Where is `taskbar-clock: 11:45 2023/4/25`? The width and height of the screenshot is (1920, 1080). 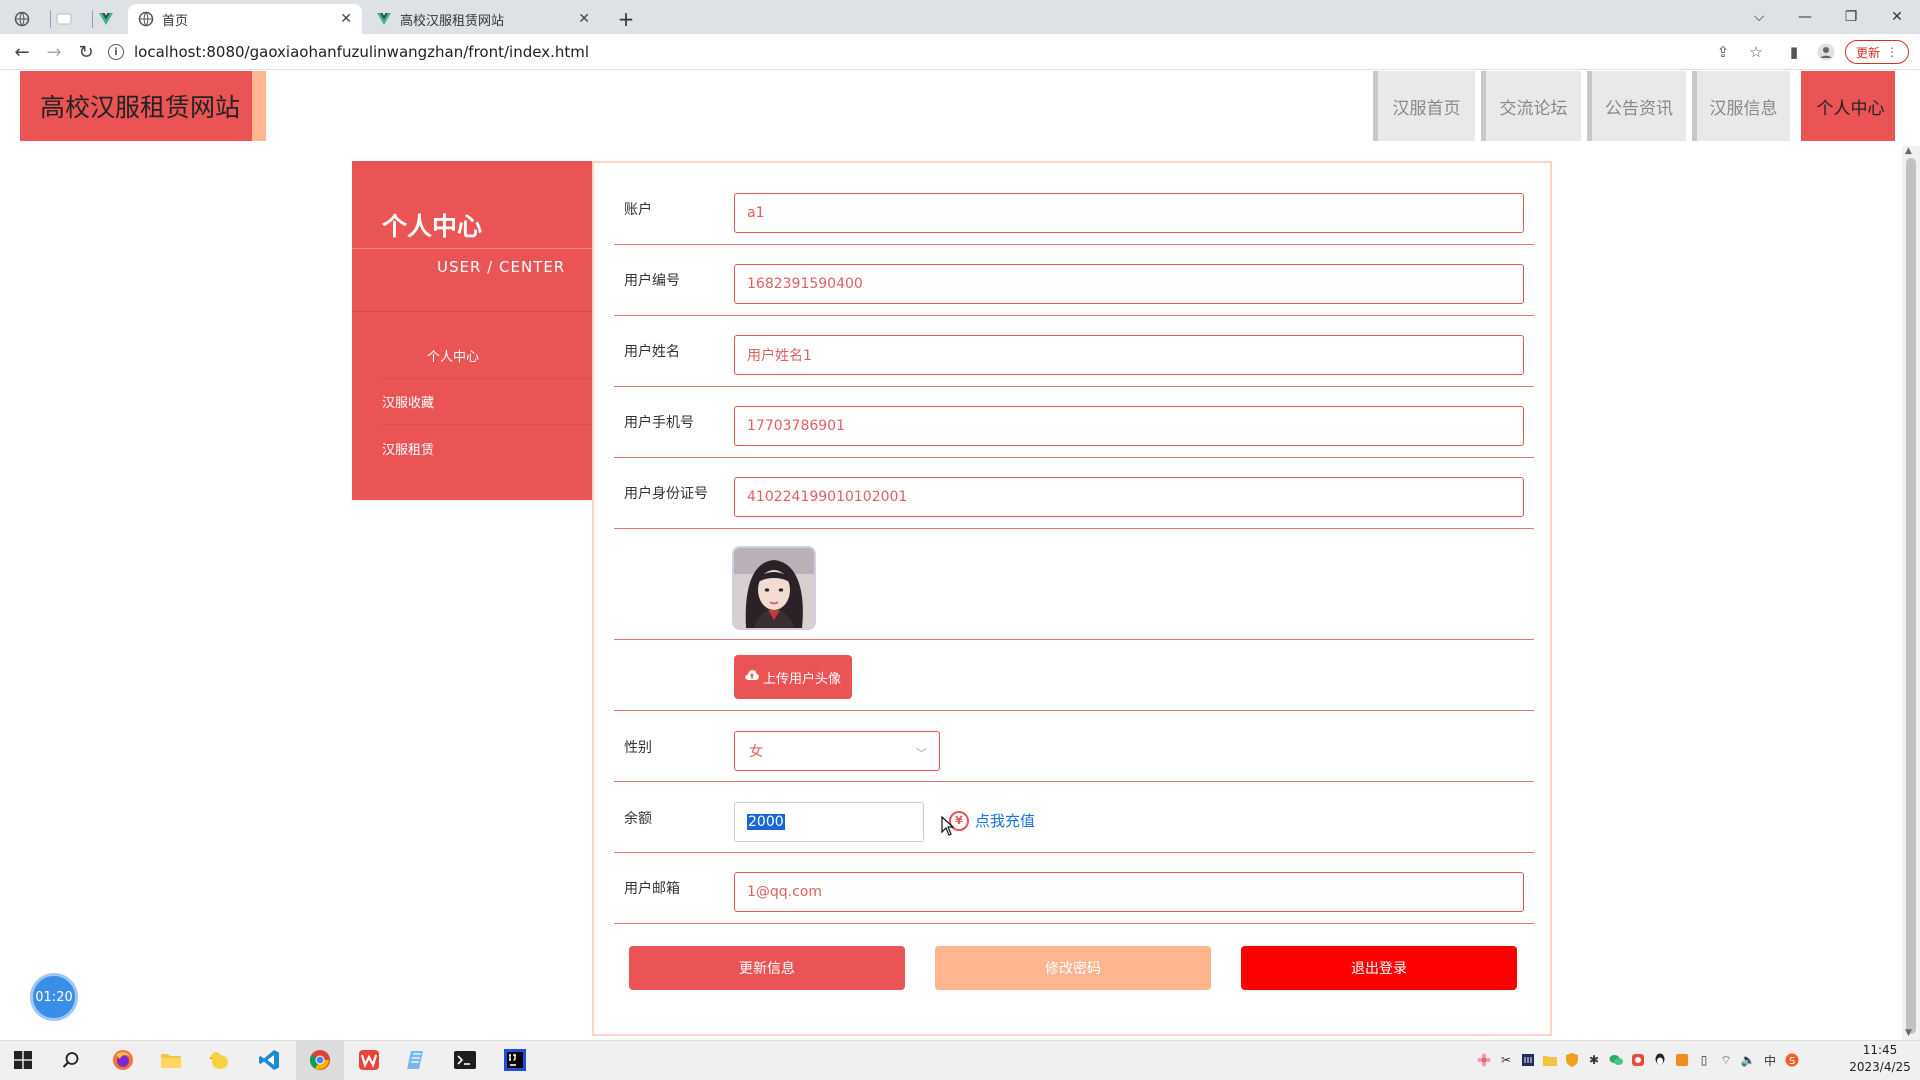 taskbar-clock: 11:45 2023/4/25 is located at coordinates (1880, 1059).